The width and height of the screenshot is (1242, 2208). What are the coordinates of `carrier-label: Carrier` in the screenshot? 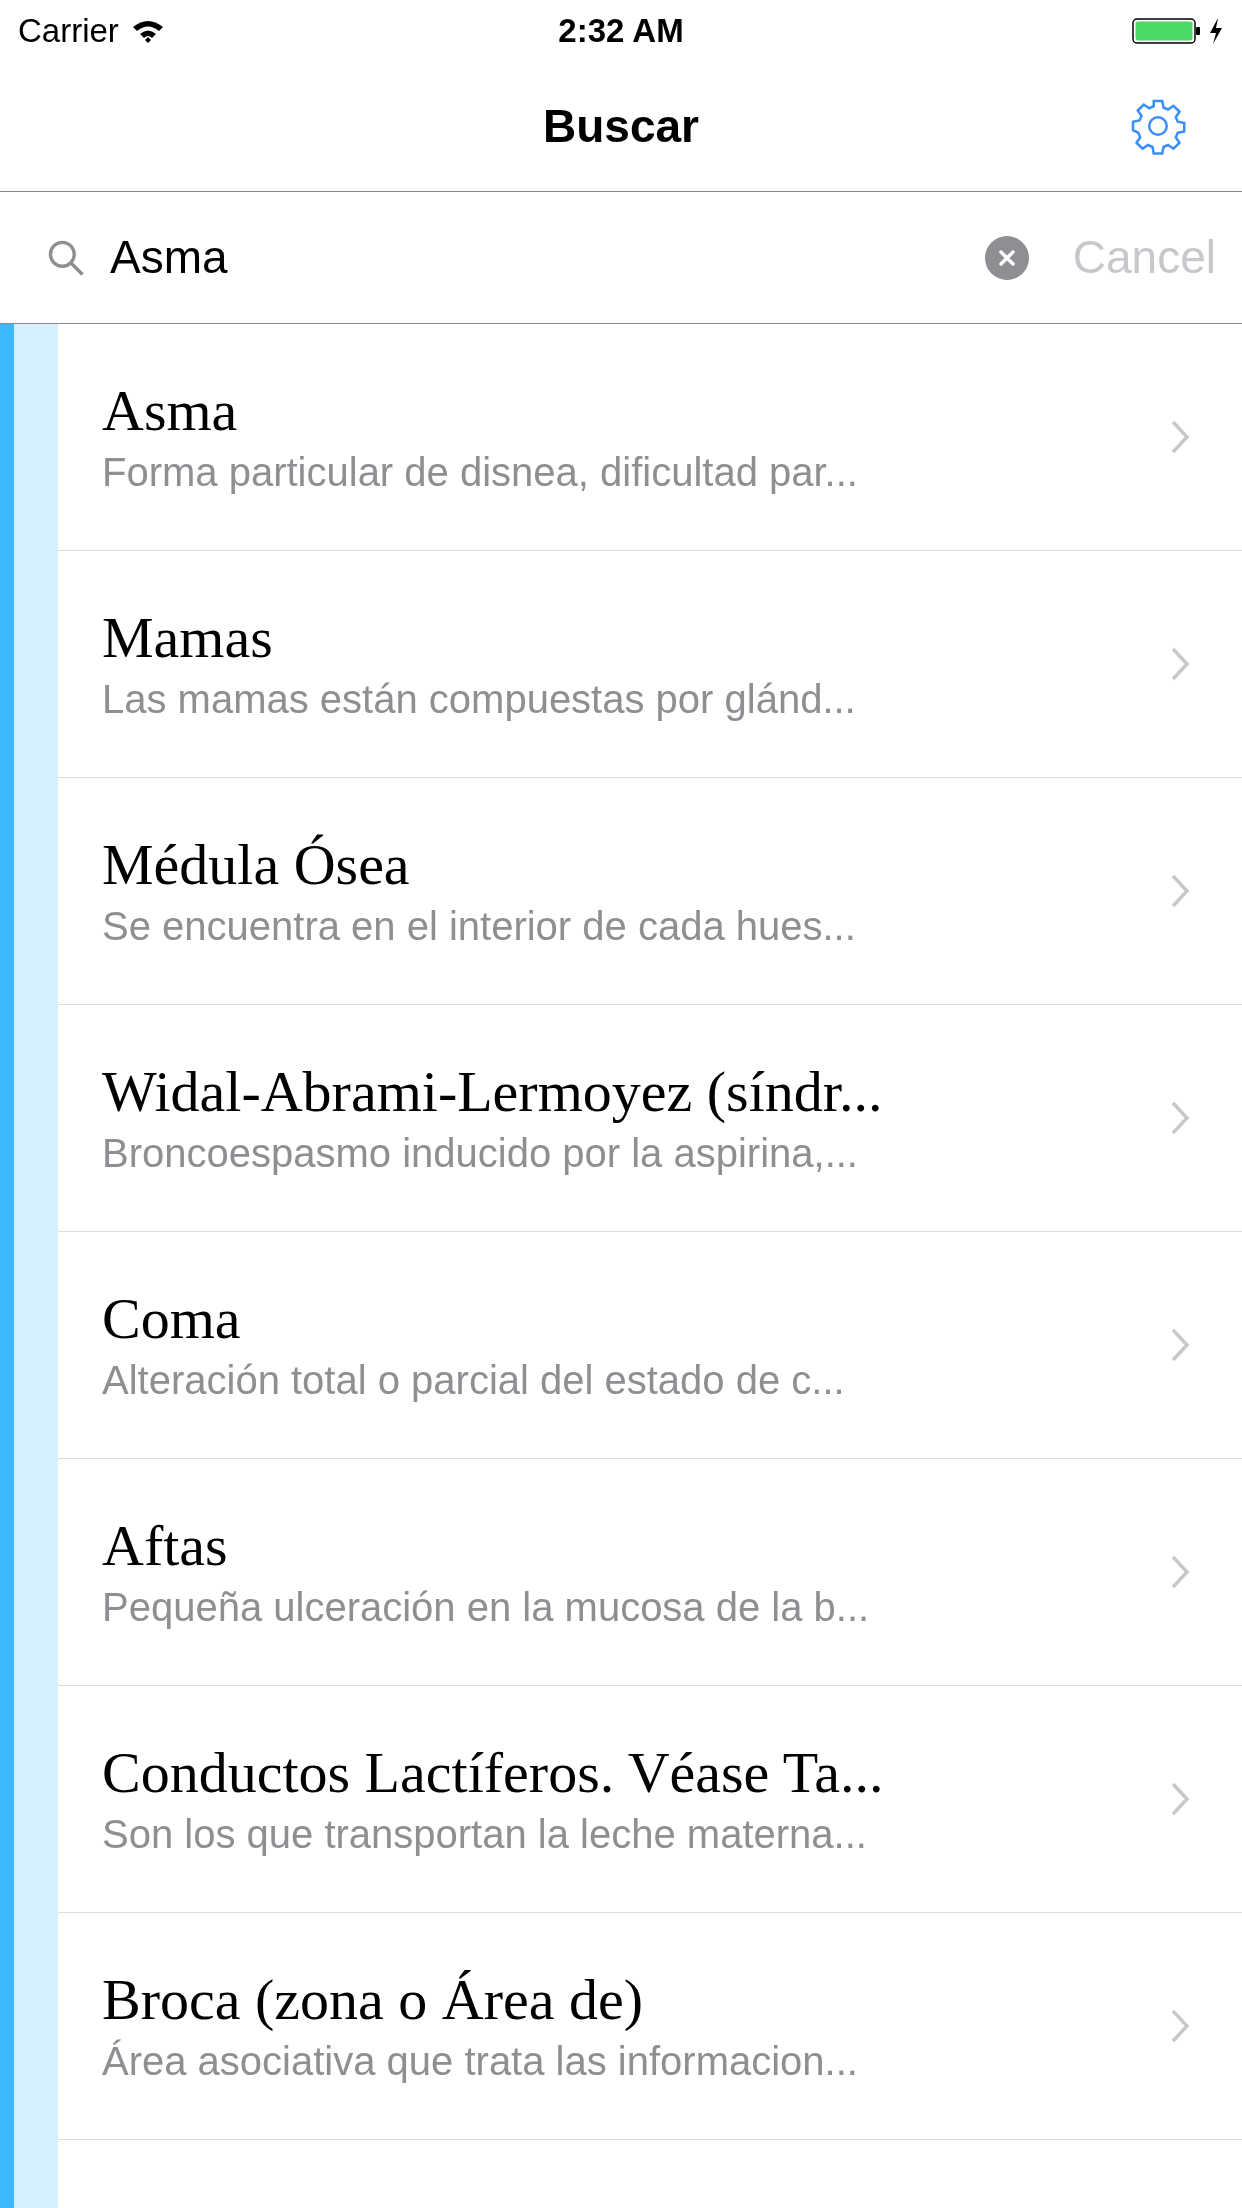 It's located at (68, 31).